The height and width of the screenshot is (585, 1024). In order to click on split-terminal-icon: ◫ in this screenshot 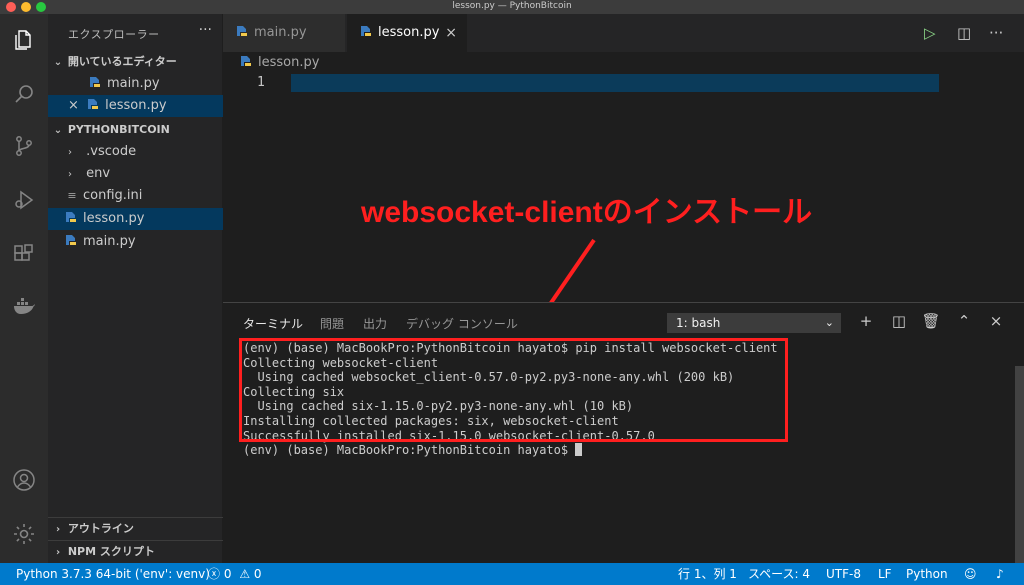, I will do `click(899, 321)`.